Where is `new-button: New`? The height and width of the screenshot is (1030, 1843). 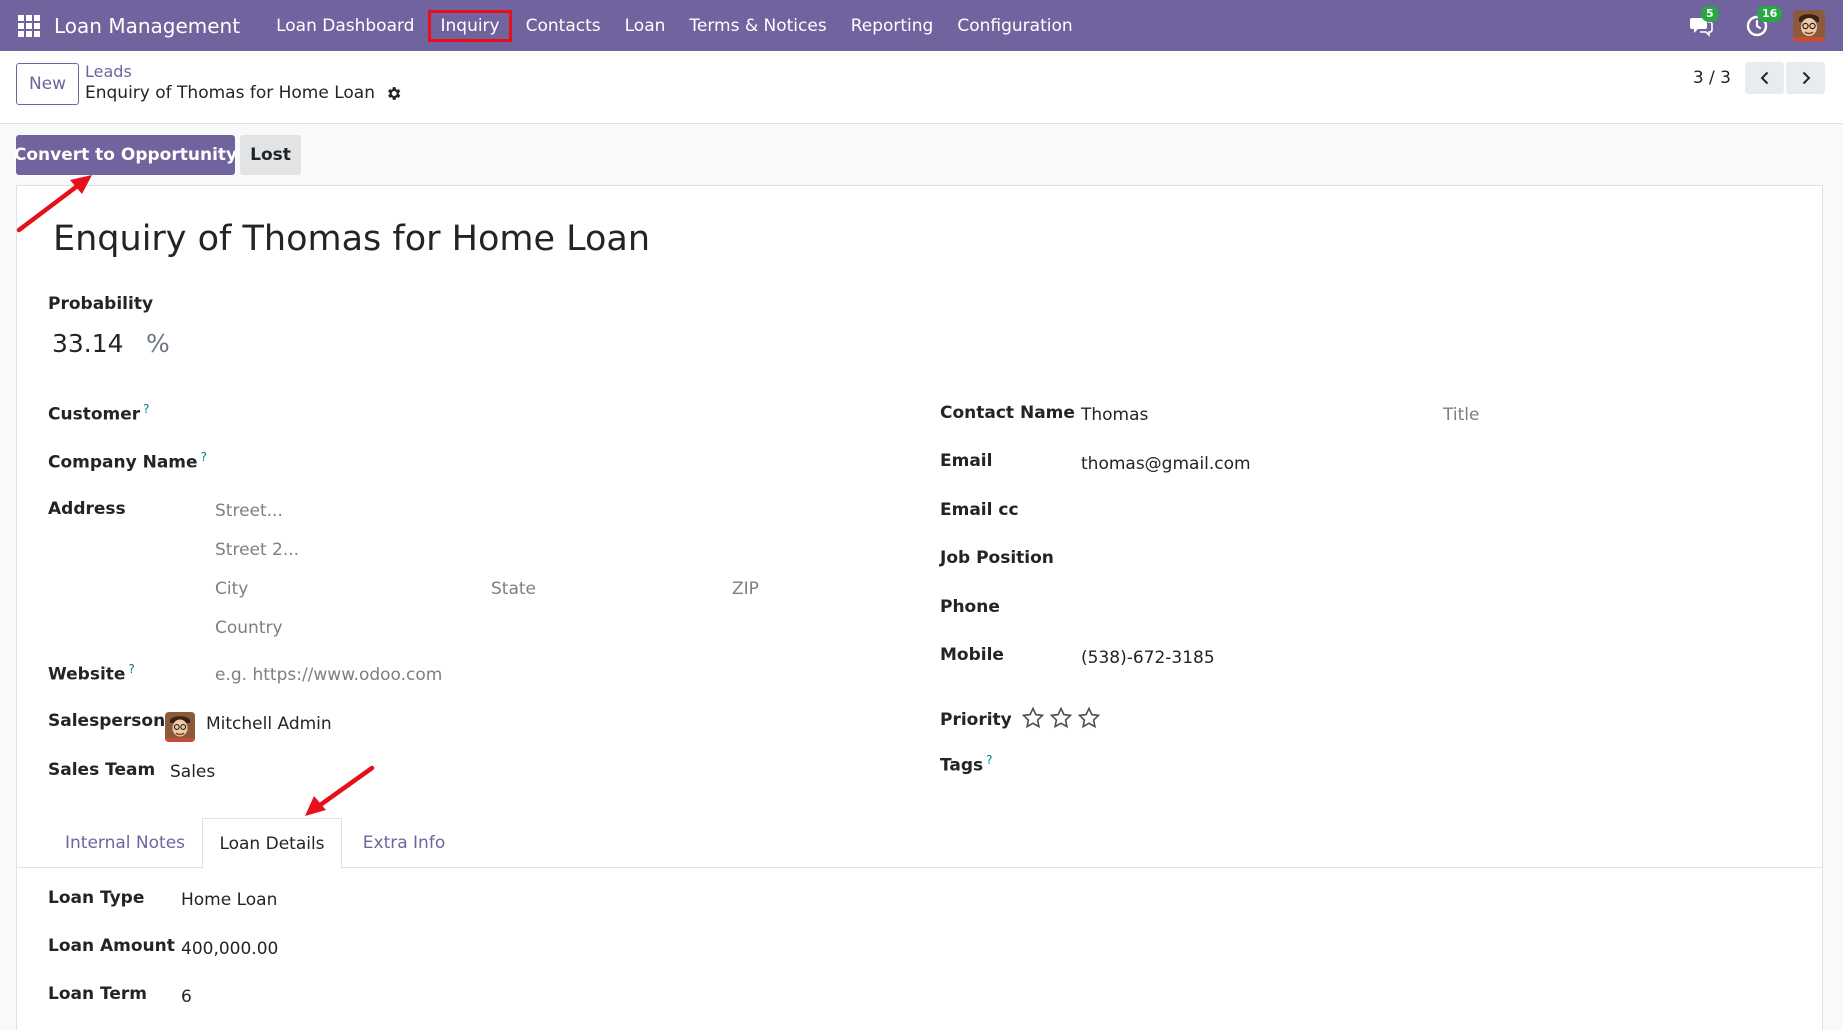
new-button: New is located at coordinates (47, 84).